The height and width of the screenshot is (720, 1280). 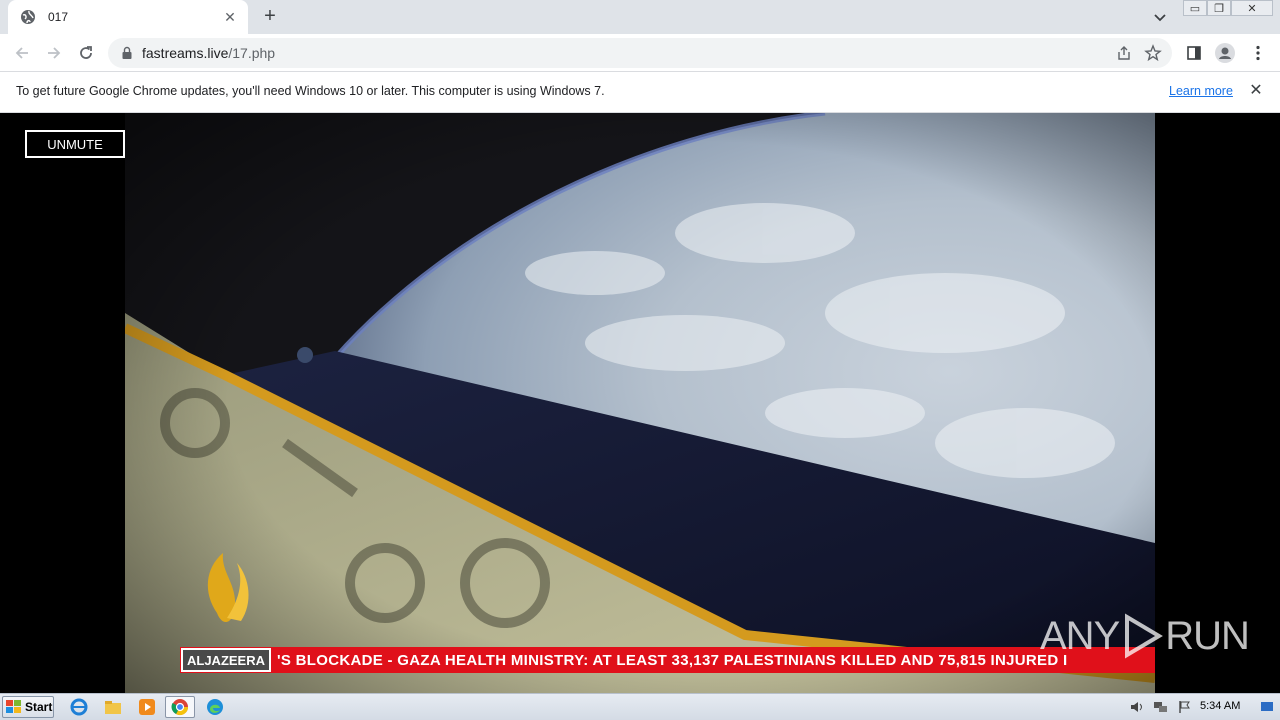 I want to click on back-icon, so click(x=22, y=53).